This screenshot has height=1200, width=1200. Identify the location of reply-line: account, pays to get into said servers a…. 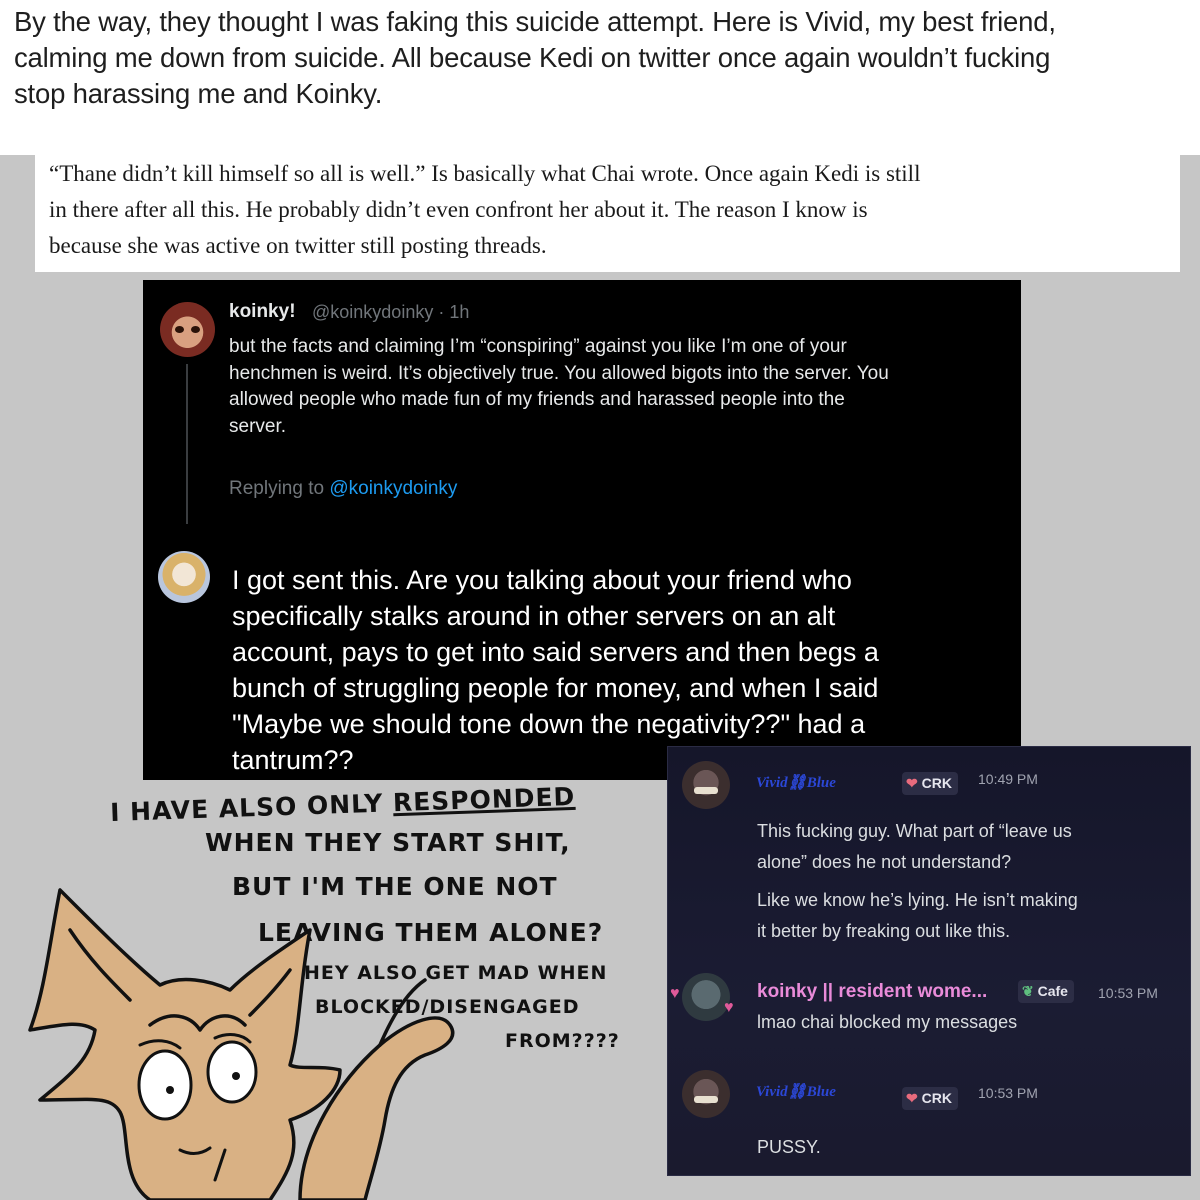
(555, 652).